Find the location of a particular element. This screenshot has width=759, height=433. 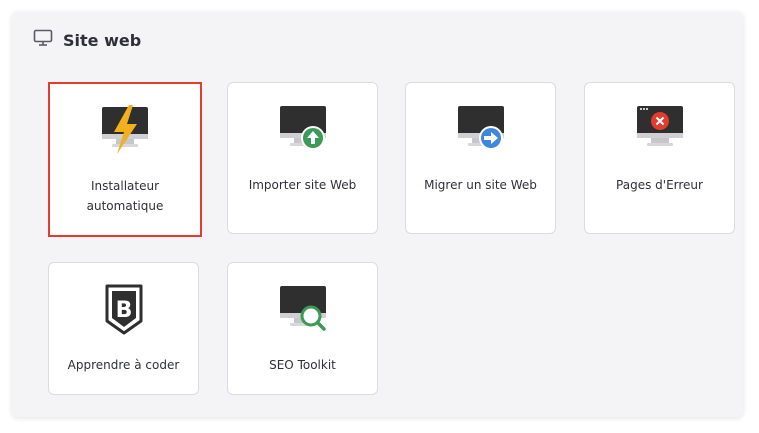

card-label: Migrer un site Web is located at coordinates (480, 185).